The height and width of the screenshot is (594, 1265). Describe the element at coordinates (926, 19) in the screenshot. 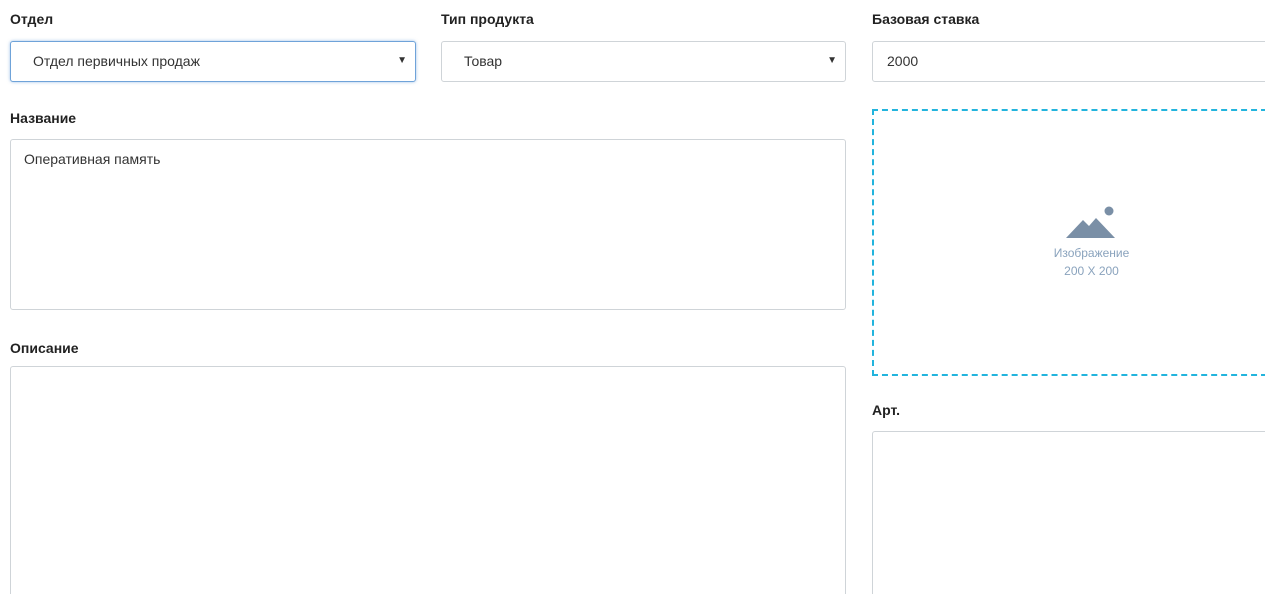

I see `base-rate-label: Базовая ставка` at that location.